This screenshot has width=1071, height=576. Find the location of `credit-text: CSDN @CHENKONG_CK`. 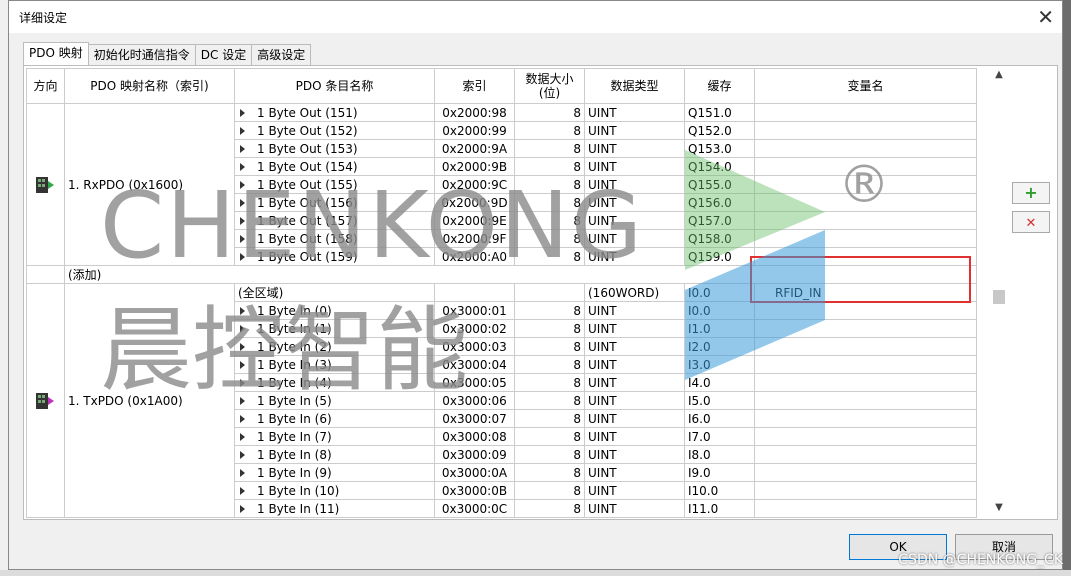

credit-text: CSDN @CHENKONG_CK is located at coordinates (980, 560).